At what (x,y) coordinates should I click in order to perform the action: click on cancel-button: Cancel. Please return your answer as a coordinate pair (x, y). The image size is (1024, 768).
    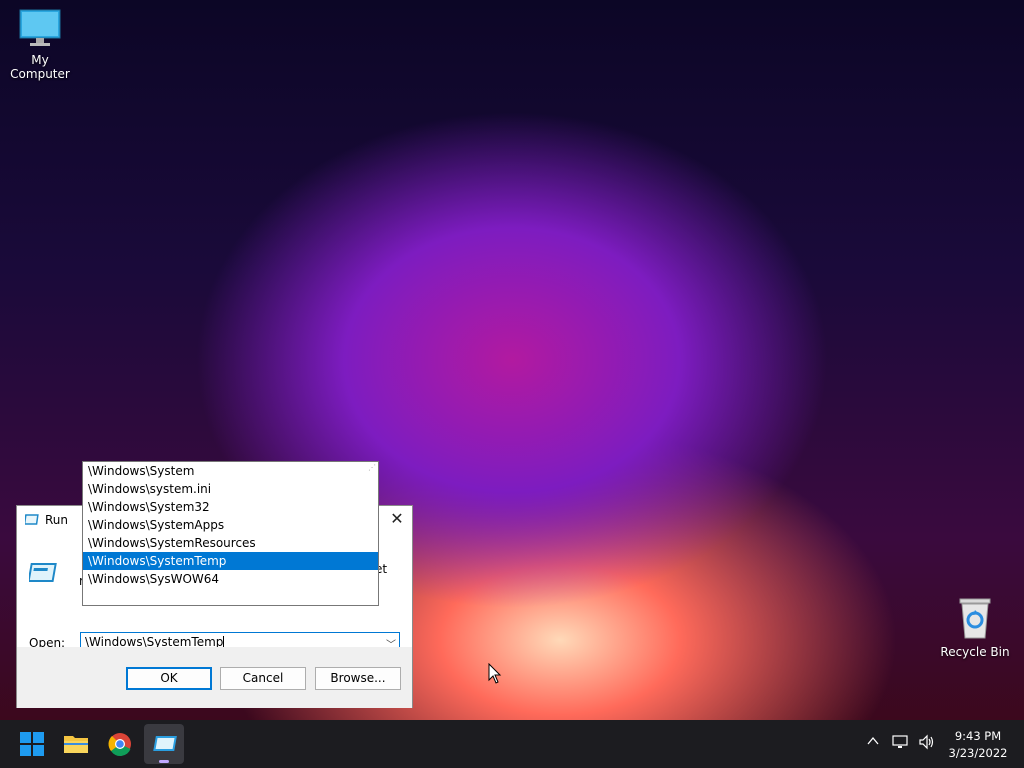
    Looking at the image, I should click on (263, 678).